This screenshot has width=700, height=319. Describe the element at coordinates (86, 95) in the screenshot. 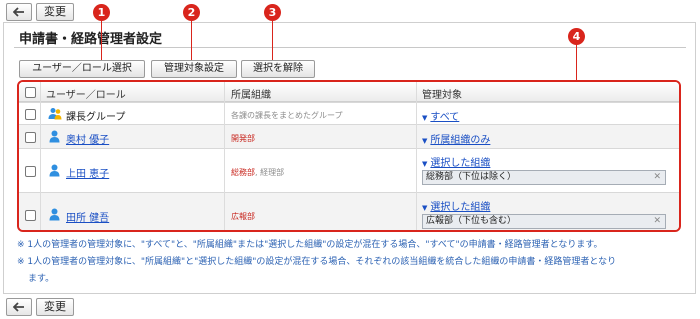

I see `header-user-role: ユーザー／ロール` at that location.